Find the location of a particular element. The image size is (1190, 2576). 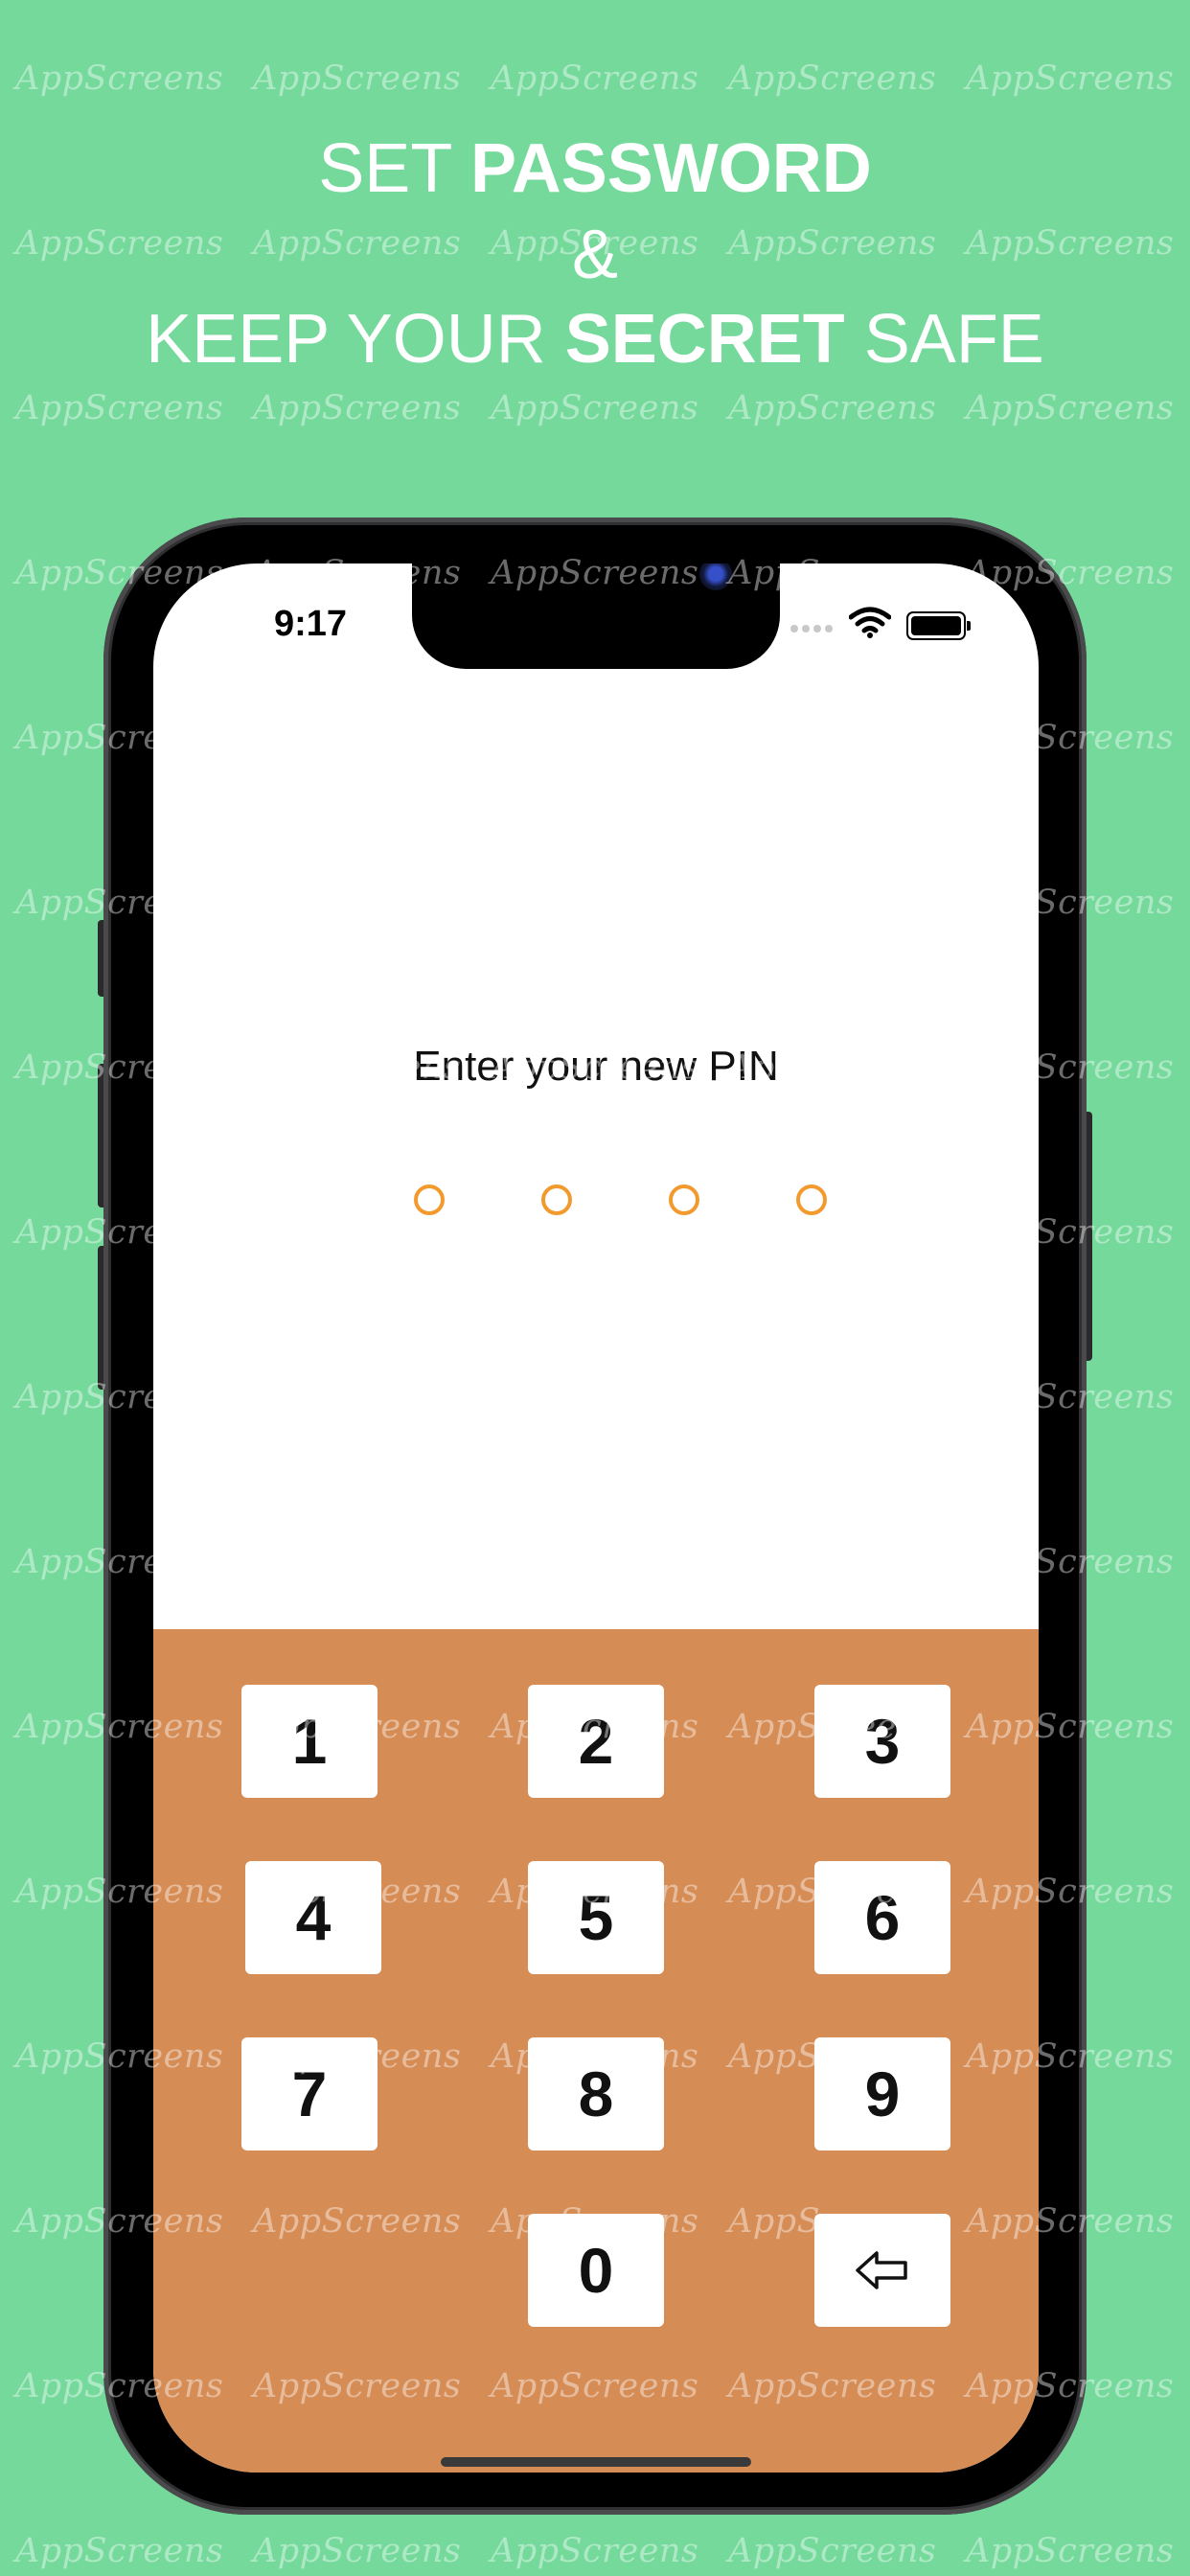

key-7: 7 is located at coordinates (310, 2093).